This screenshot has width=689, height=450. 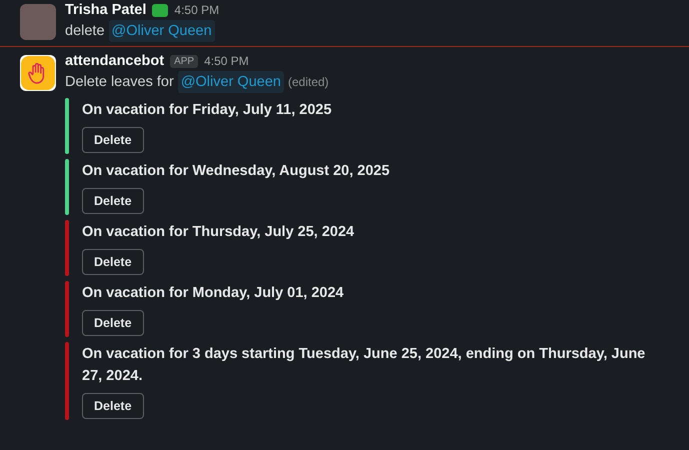 I want to click on attachment-title: On vacation for Friday, July 11, 2025, so click(x=207, y=110).